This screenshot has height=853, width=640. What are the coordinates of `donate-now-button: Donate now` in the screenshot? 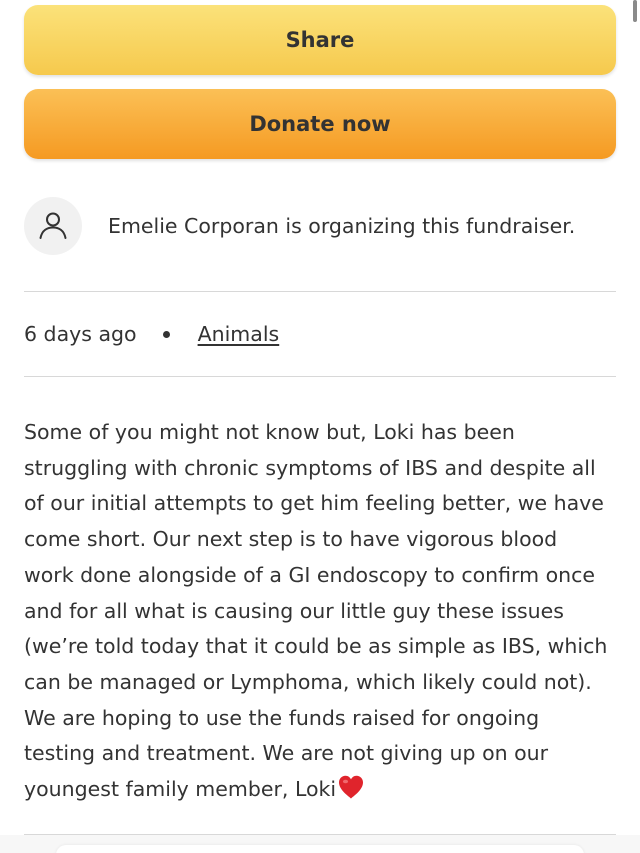 It's located at (320, 124).